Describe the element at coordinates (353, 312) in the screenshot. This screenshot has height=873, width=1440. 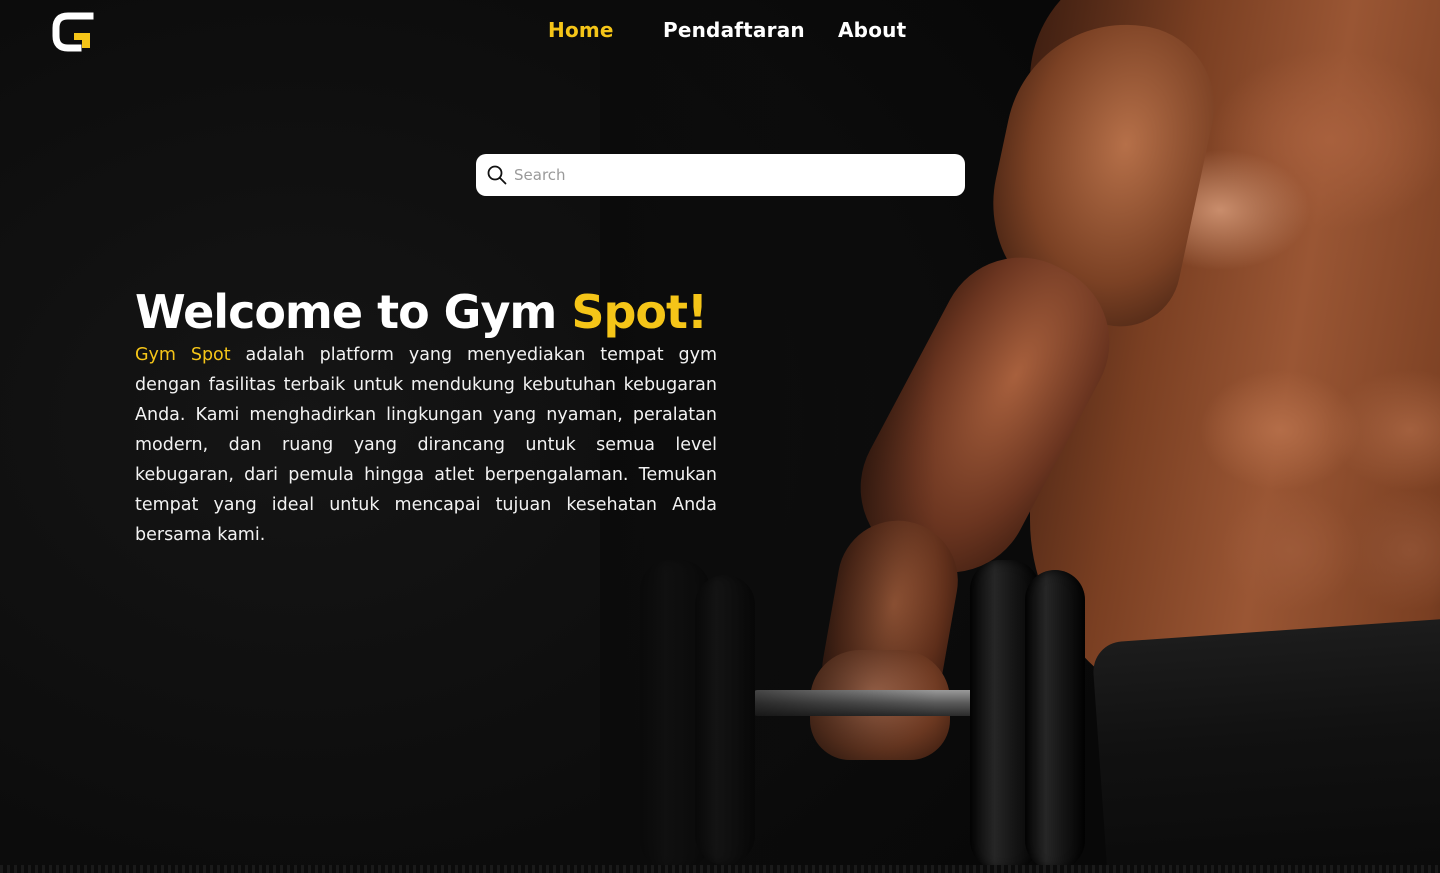
I see `hero-title-prefix: Welcome to Gym` at that location.